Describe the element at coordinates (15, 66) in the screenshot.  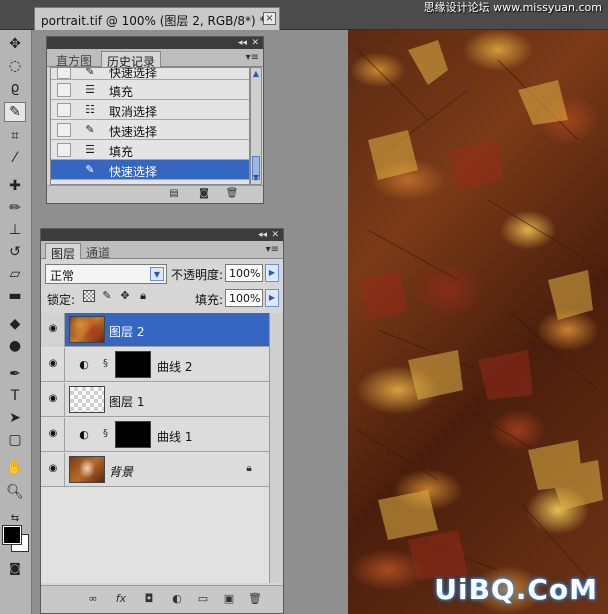
I see `marquee-icon: ◌` at that location.